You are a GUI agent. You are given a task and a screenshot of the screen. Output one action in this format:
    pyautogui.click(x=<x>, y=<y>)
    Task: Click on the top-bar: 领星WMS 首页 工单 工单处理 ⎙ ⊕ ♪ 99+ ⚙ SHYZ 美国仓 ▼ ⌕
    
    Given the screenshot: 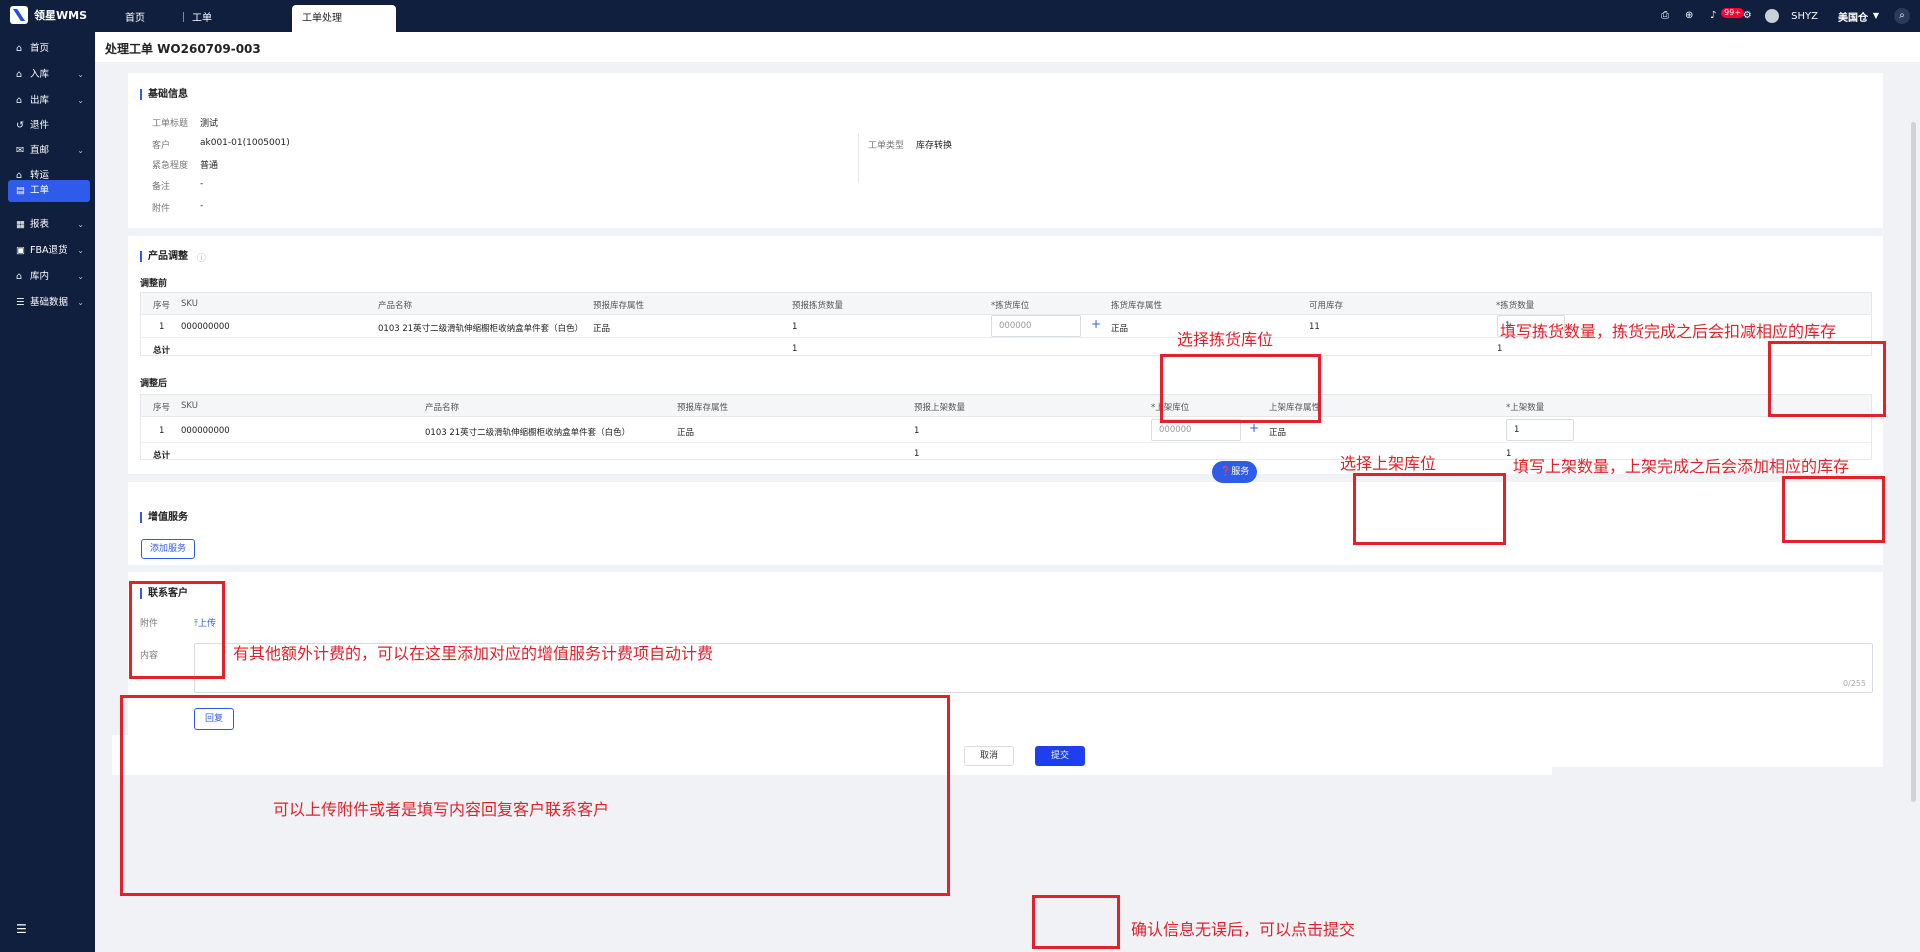 What is the action you would take?
    pyautogui.click(x=960, y=16)
    